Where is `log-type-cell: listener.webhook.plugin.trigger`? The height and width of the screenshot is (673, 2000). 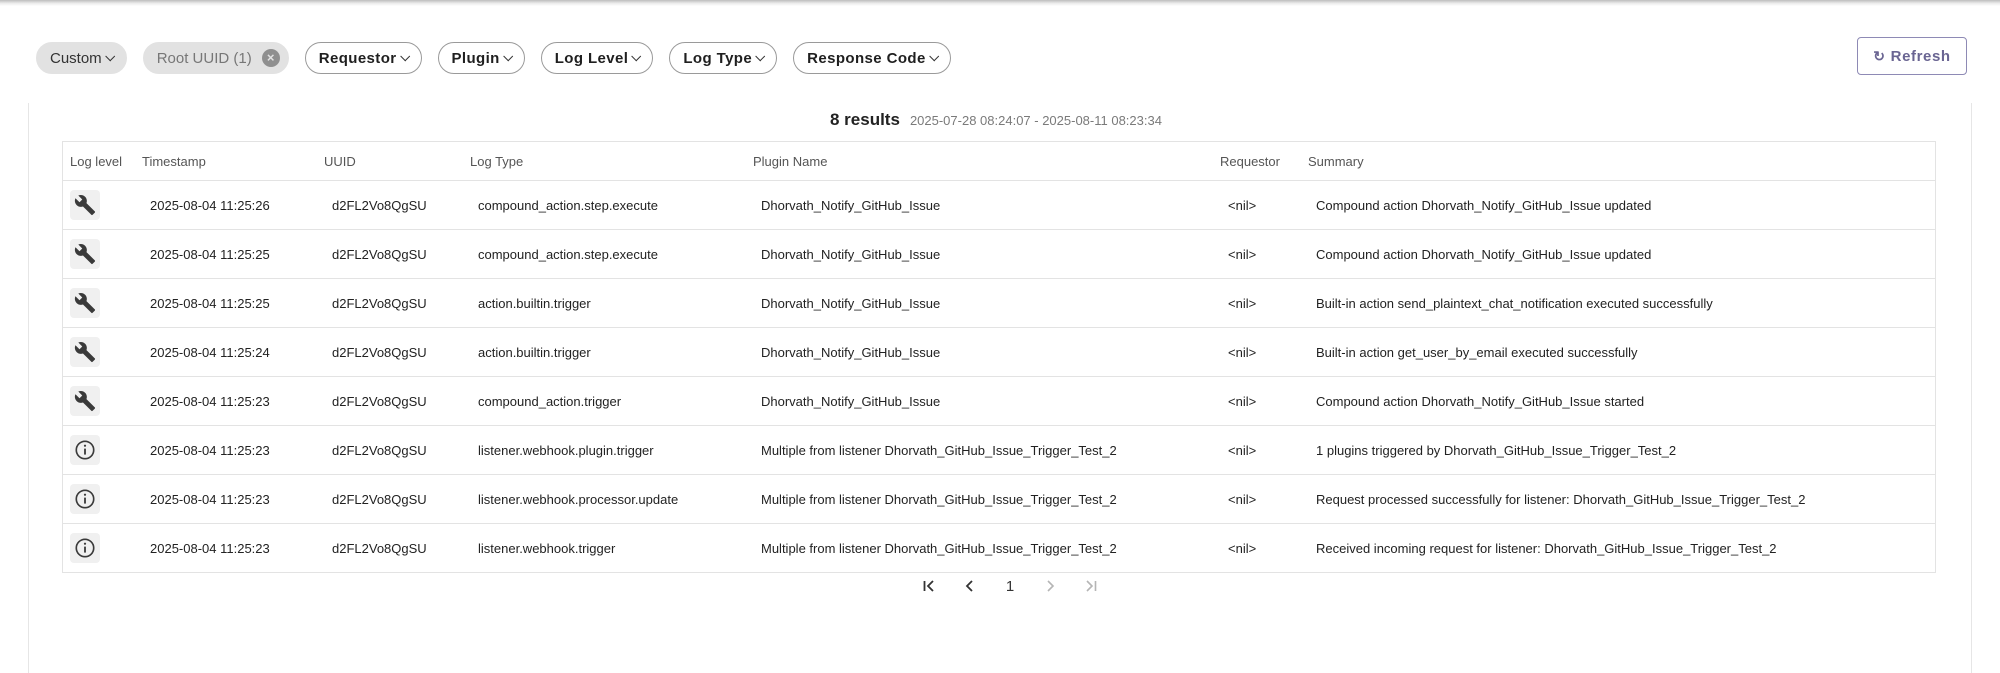
log-type-cell: listener.webhook.plugin.trigger is located at coordinates (566, 450).